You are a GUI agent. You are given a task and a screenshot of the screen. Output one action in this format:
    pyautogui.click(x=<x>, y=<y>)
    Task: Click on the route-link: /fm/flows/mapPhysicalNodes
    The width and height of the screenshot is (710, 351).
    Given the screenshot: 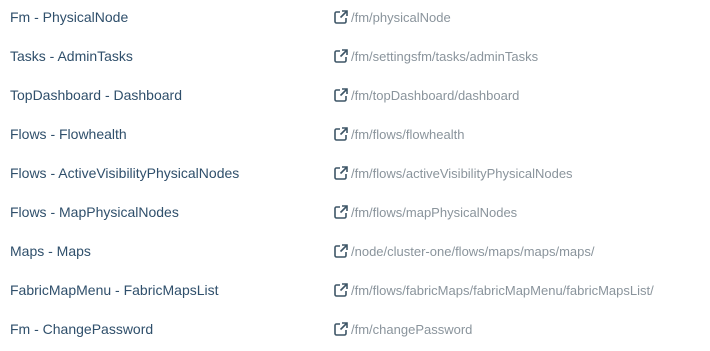 What is the action you would take?
    pyautogui.click(x=425, y=212)
    